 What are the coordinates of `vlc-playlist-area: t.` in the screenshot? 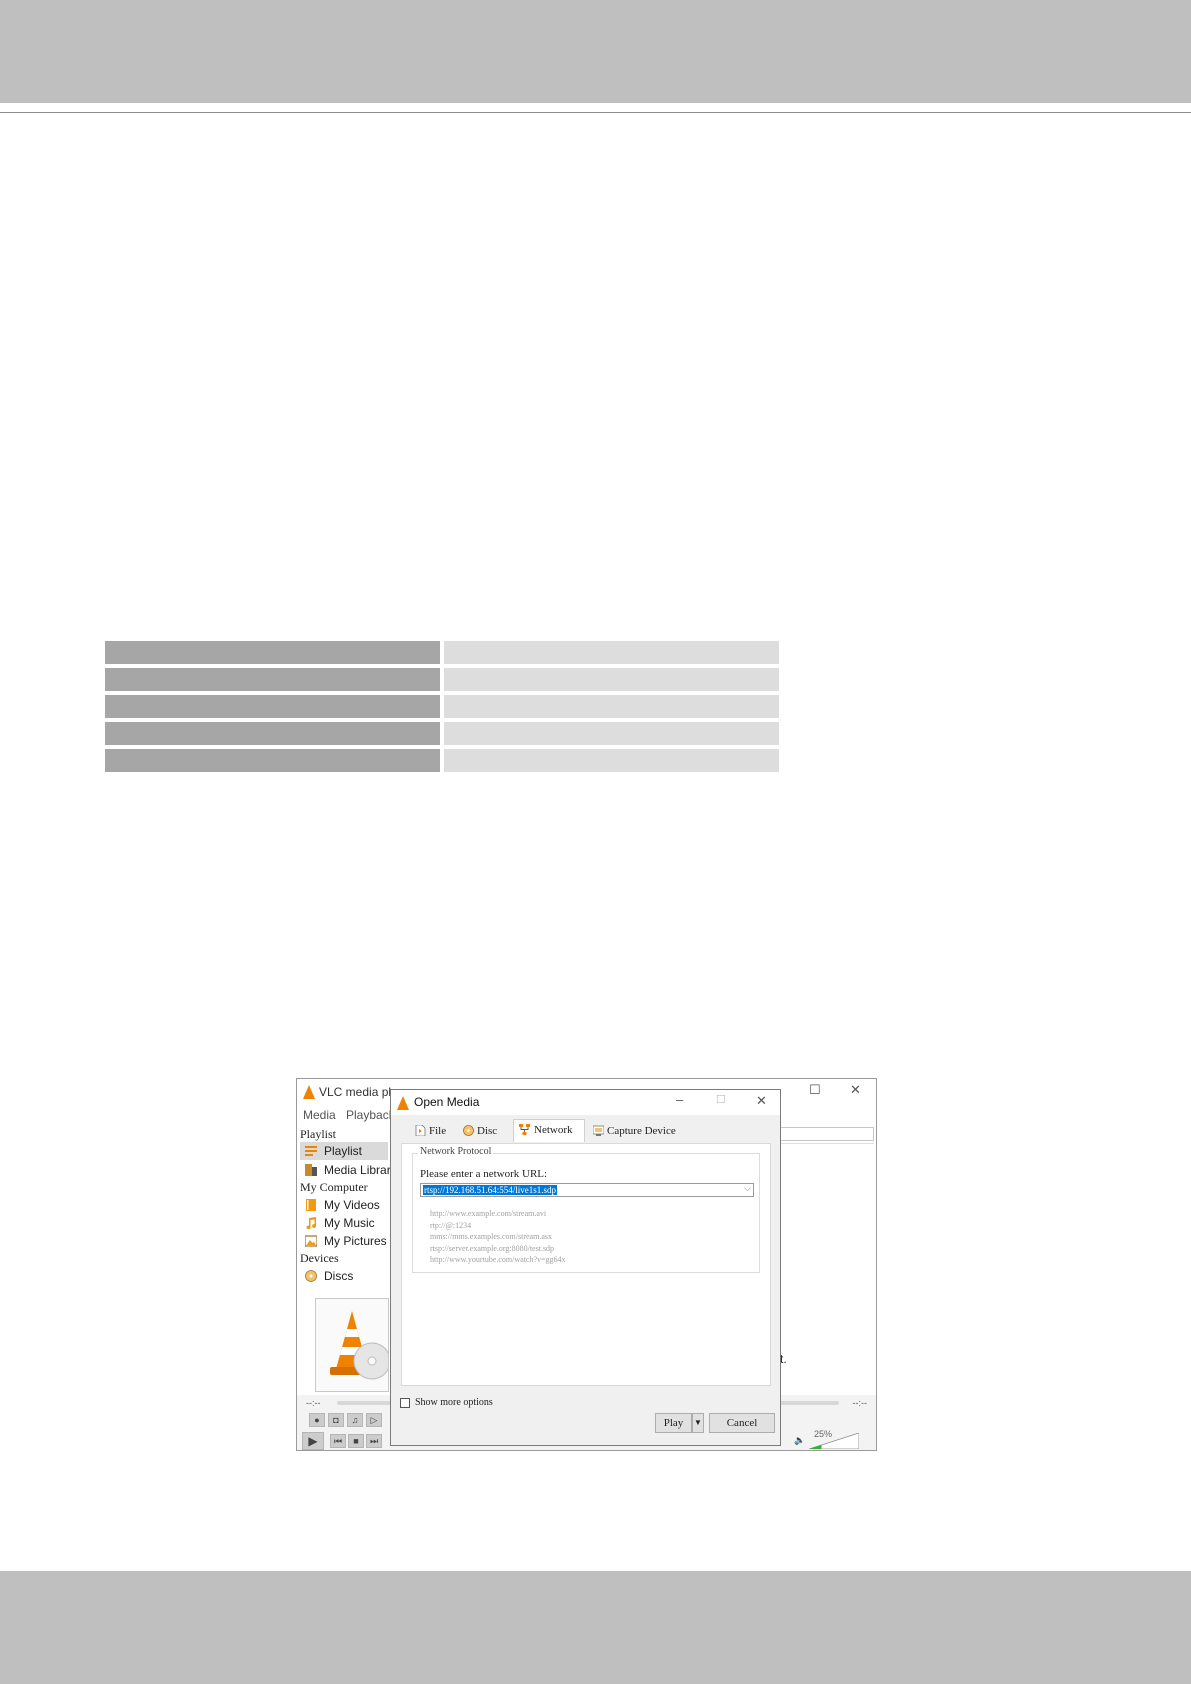 It's located at (828, 1260).